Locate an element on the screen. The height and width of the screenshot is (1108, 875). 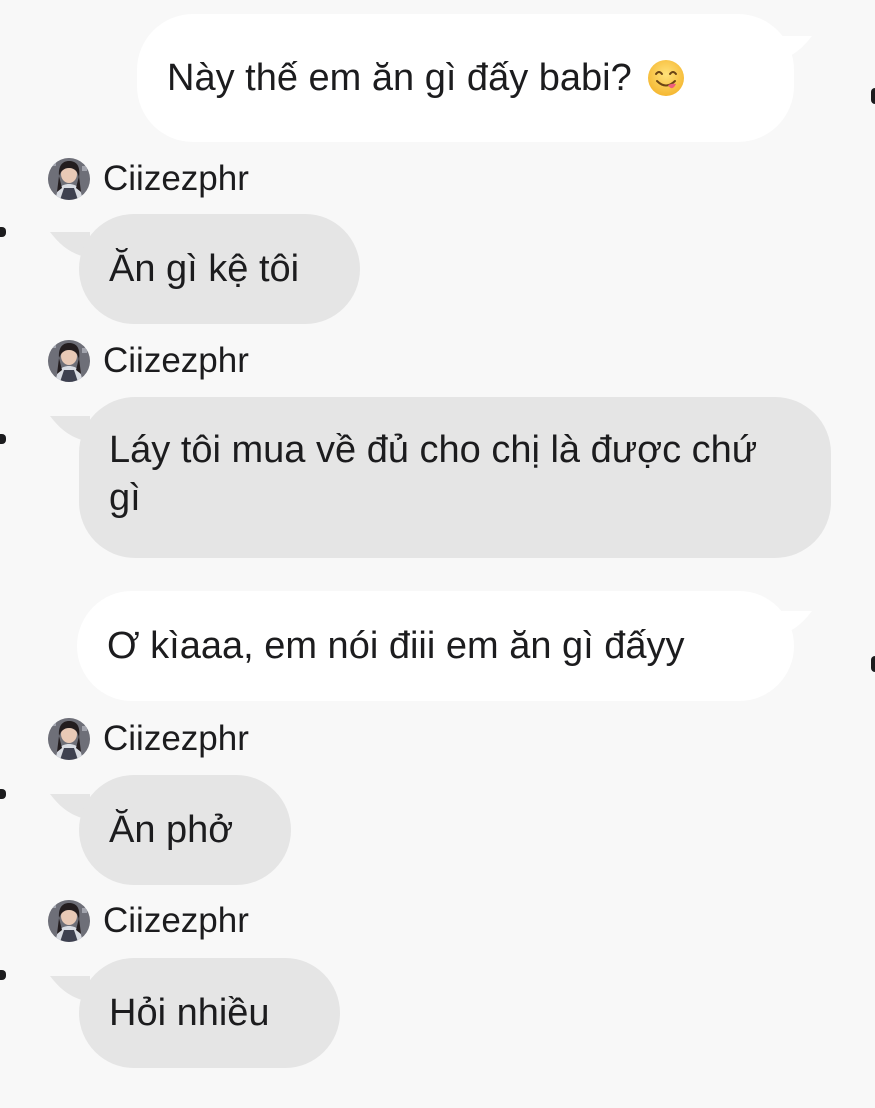
incoming-message-bubble: Ăn gì kệ tôi is located at coordinates (219, 269).